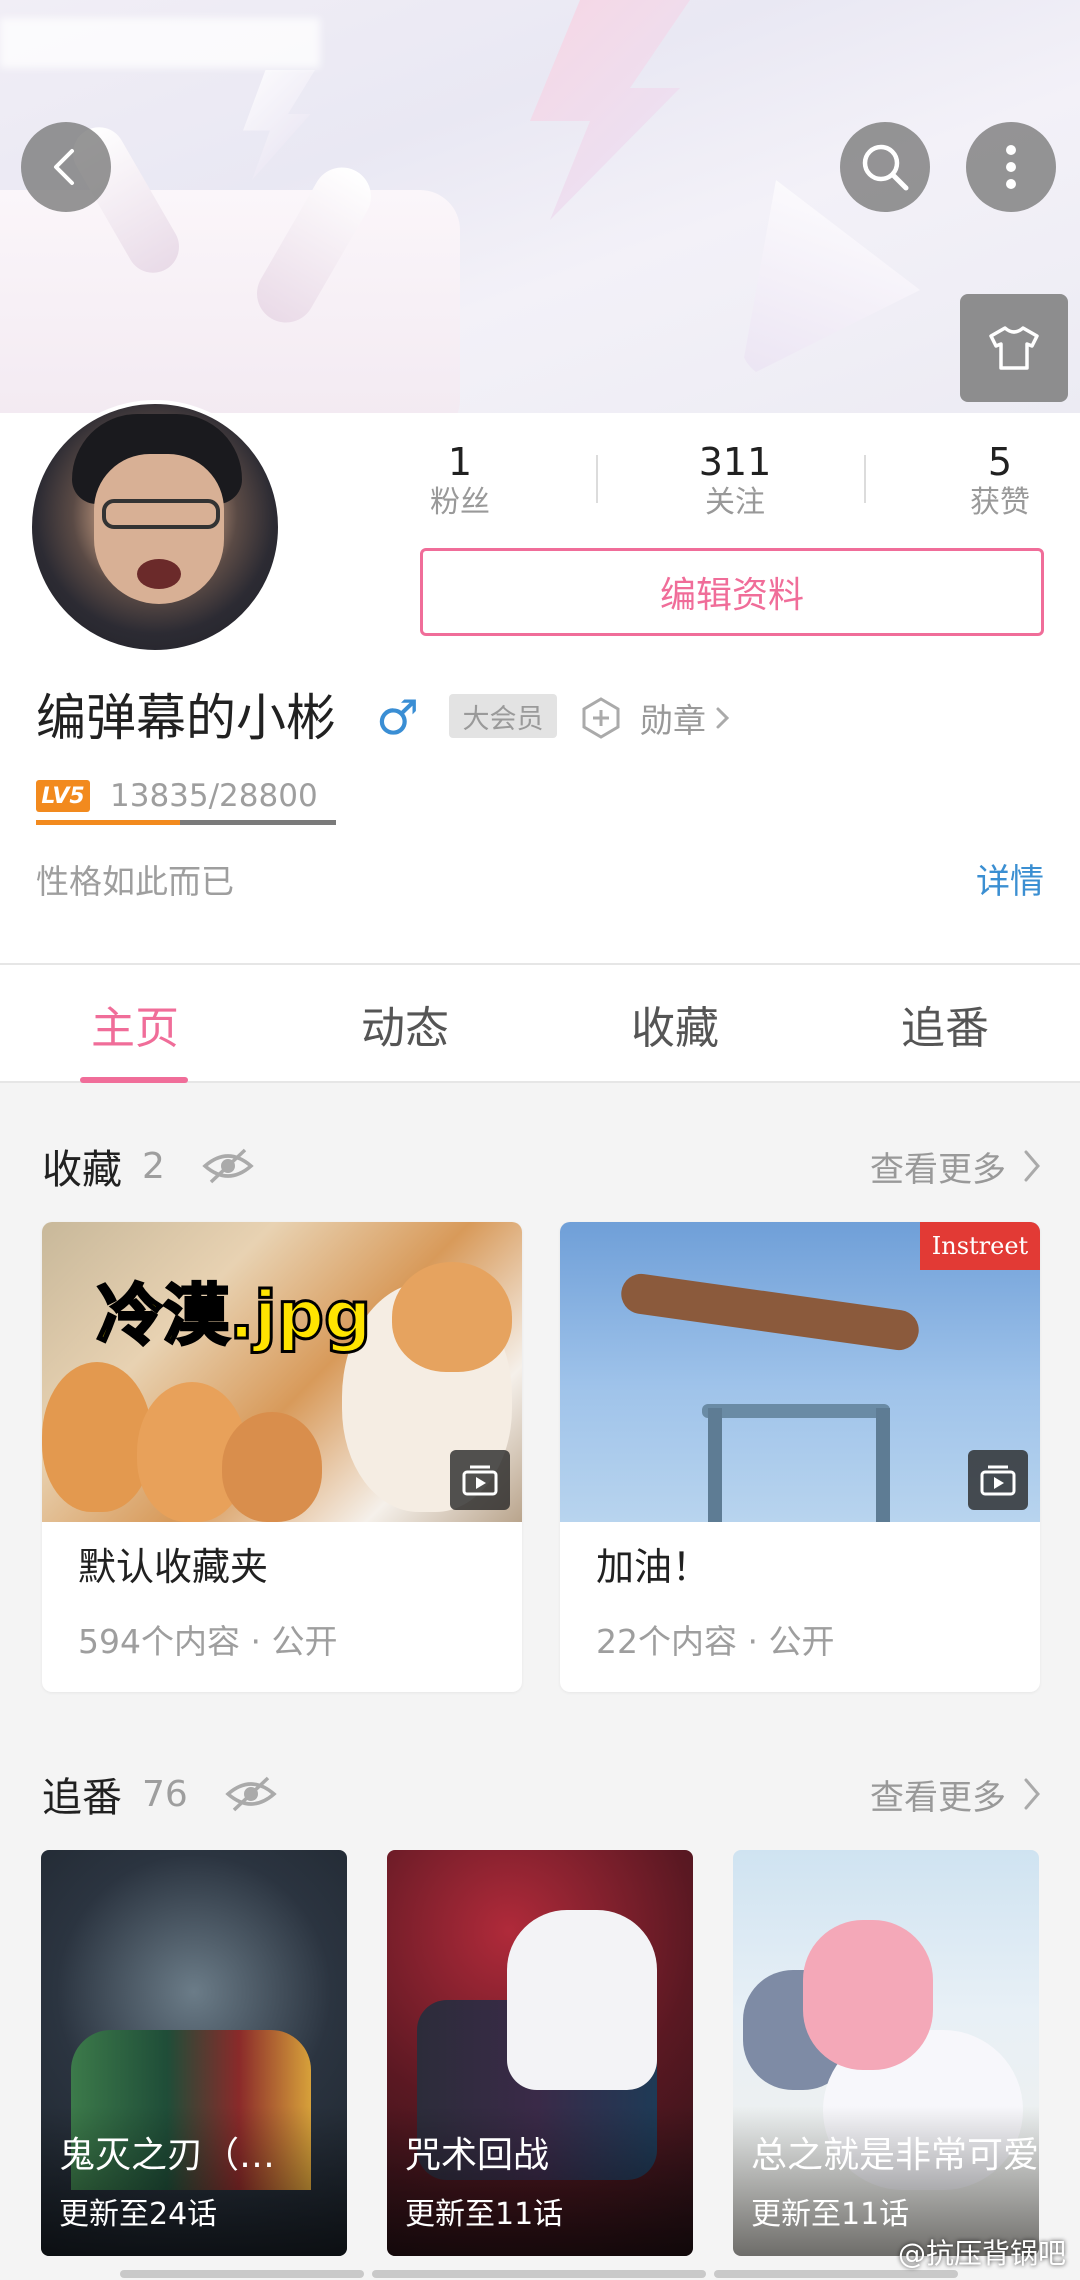 The width and height of the screenshot is (1080, 2280). I want to click on back-button, so click(66, 167).